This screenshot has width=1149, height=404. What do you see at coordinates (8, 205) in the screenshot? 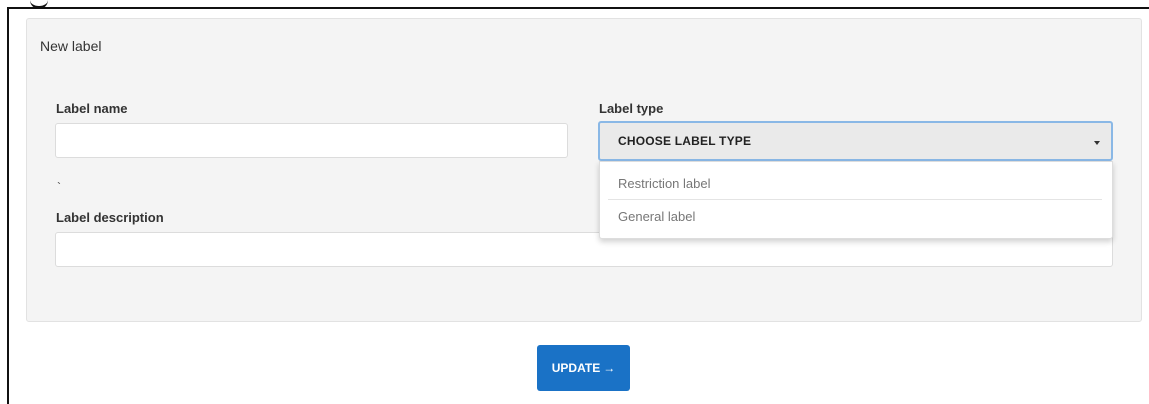
I see `window-frame-left` at bounding box center [8, 205].